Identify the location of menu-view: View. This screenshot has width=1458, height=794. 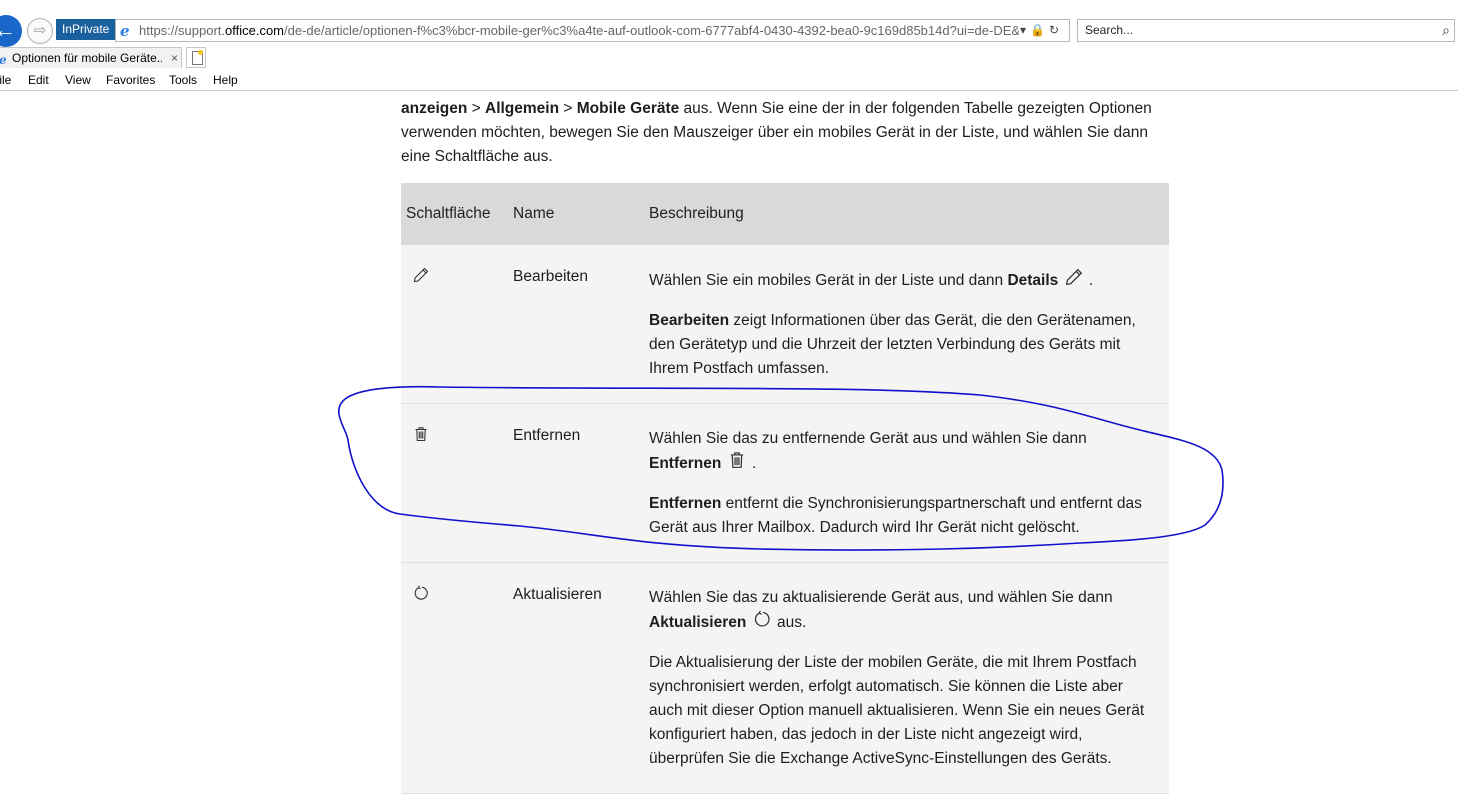
(78, 80).